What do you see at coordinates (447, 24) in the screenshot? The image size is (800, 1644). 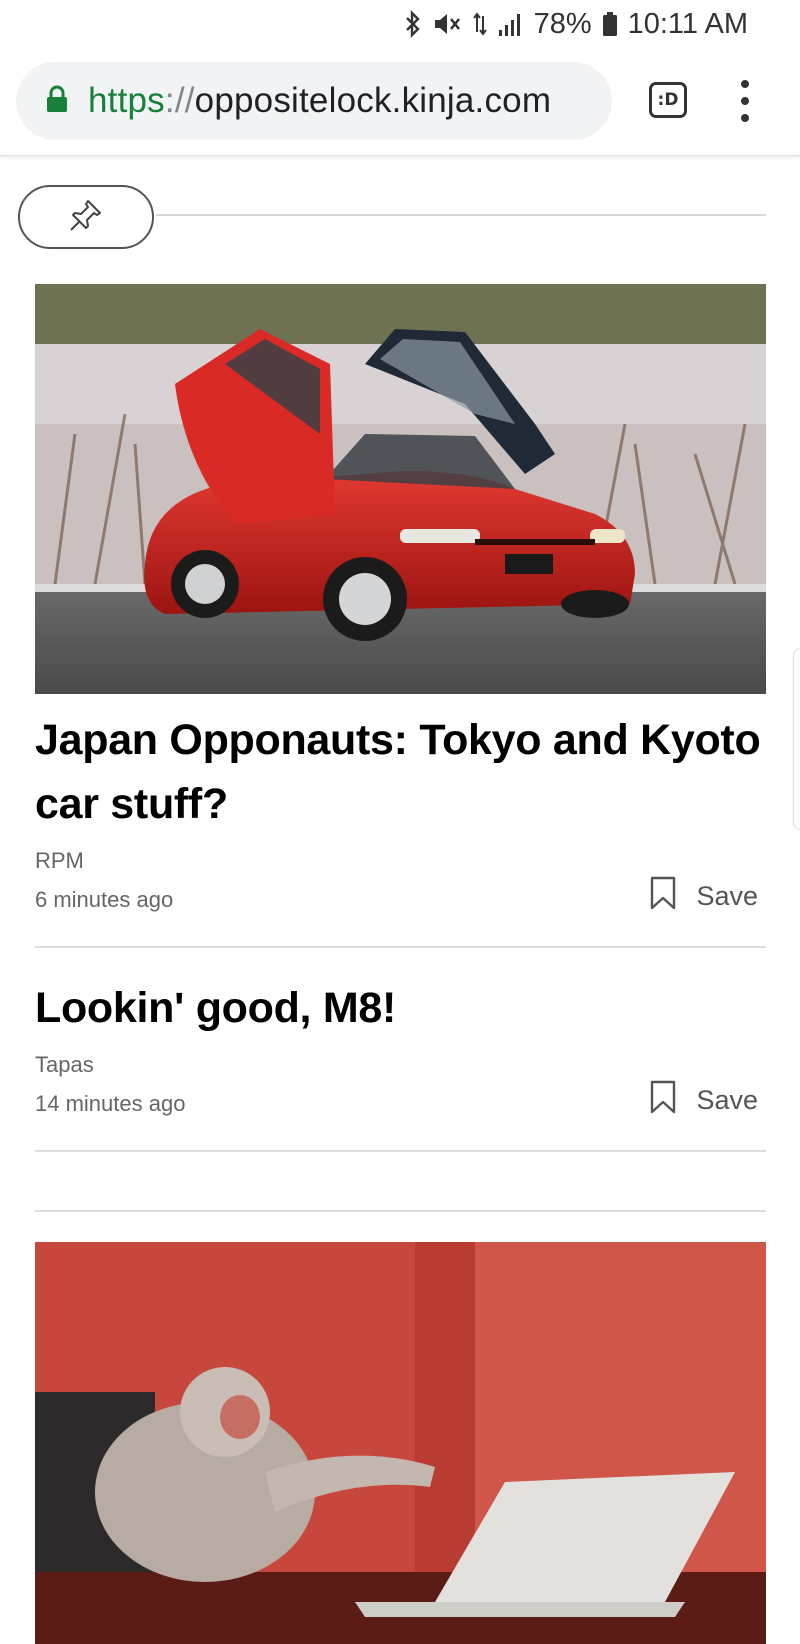 I see `mute-icon` at bounding box center [447, 24].